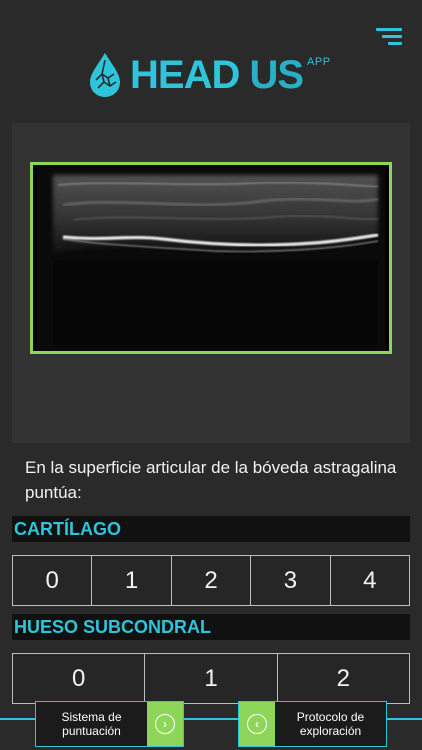 The width and height of the screenshot is (422, 750). Describe the element at coordinates (105, 75) in the screenshot. I see `water-drop-icon` at that location.